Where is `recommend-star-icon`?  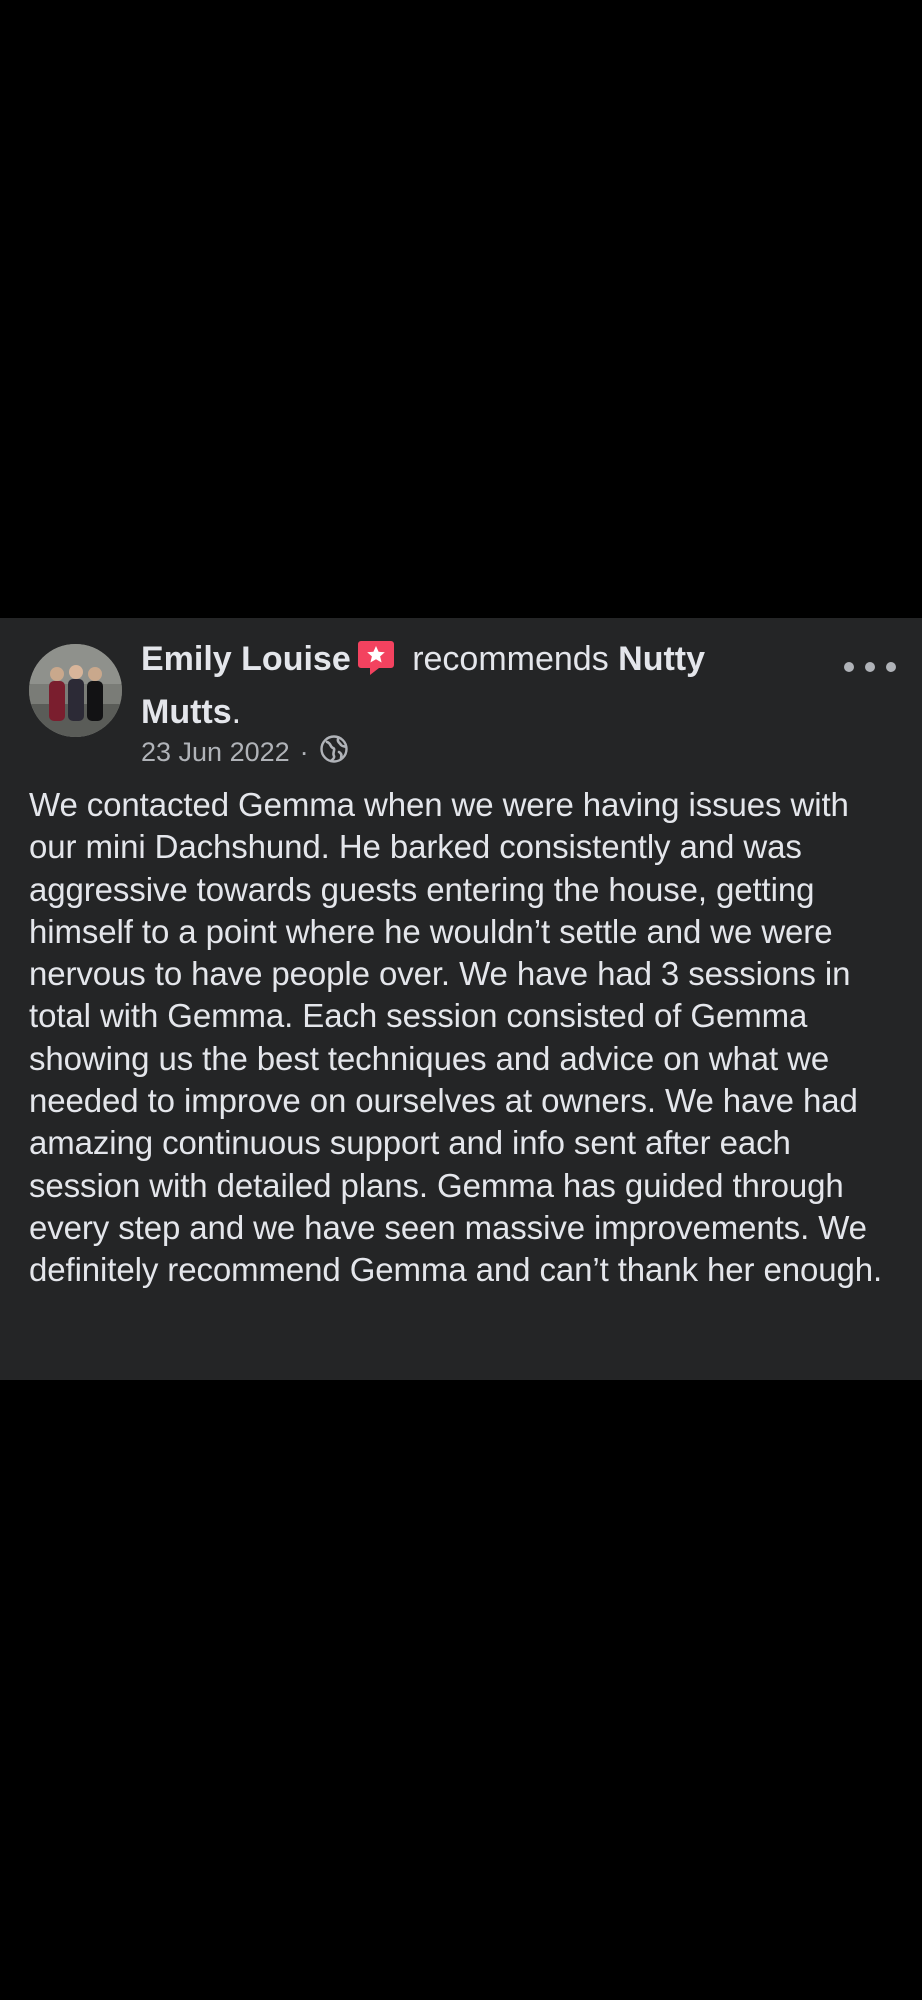
recommend-star-icon is located at coordinates (376, 663).